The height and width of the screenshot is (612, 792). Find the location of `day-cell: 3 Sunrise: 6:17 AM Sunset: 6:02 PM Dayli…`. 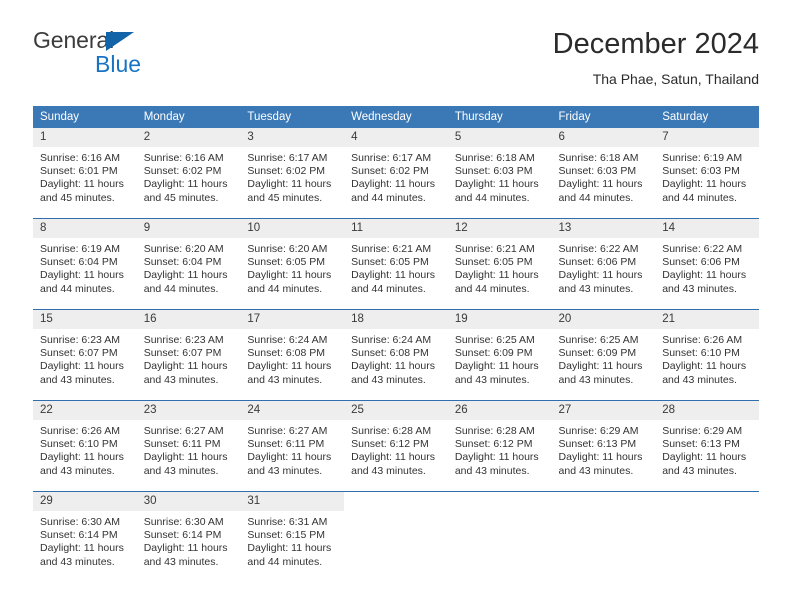

day-cell: 3 Sunrise: 6:17 AM Sunset: 6:02 PM Dayli… is located at coordinates (292, 173).